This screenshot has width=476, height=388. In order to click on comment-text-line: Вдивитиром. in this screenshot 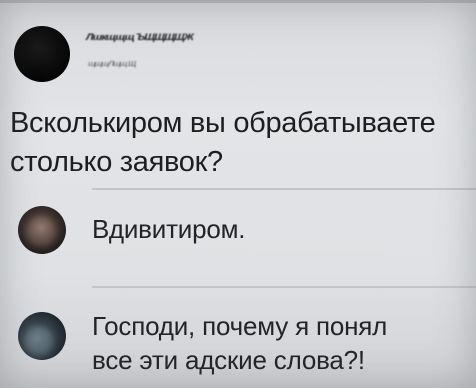, I will do `click(169, 229)`.